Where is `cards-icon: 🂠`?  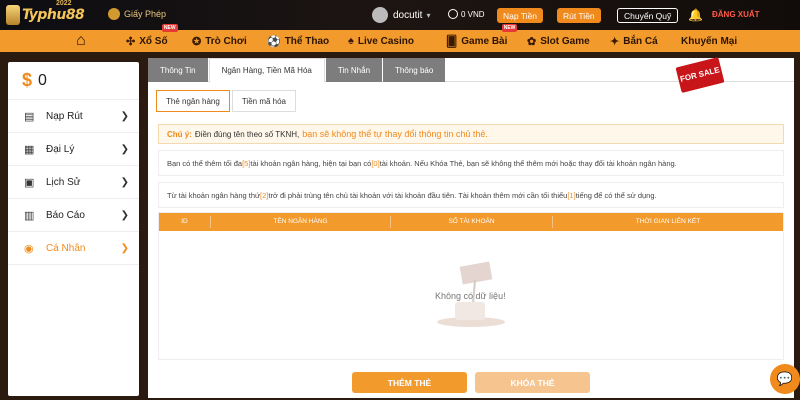
cards-icon: 🂠 is located at coordinates (452, 41).